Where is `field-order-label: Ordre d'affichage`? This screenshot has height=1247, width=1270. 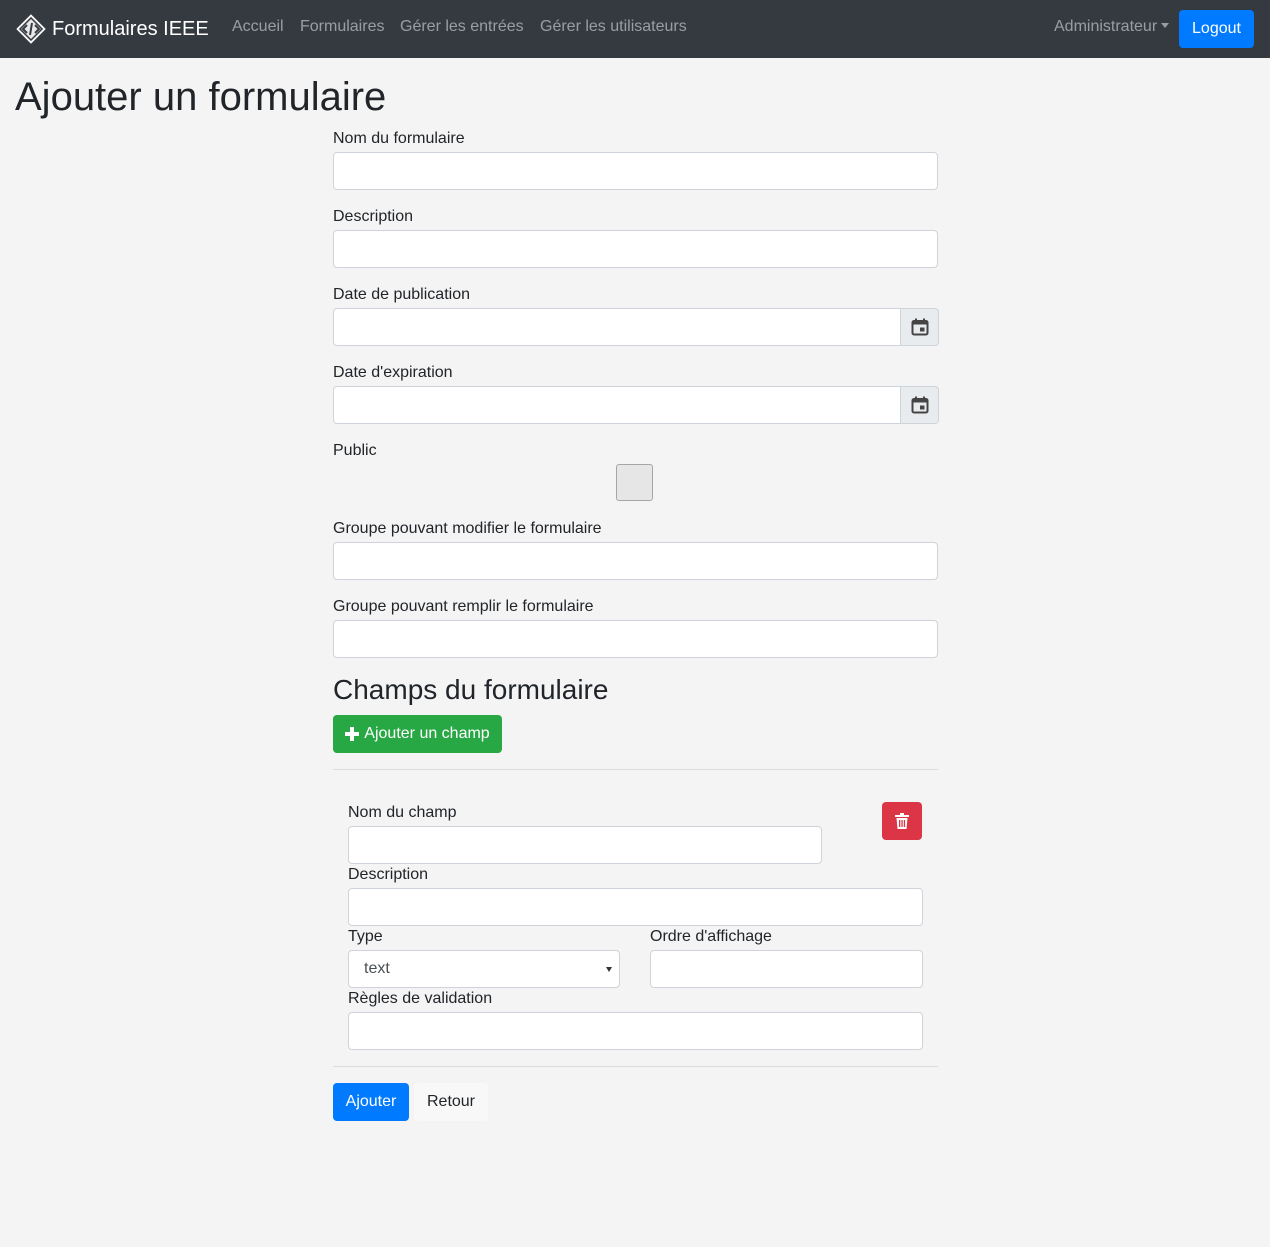 field-order-label: Ordre d'affichage is located at coordinates (711, 936).